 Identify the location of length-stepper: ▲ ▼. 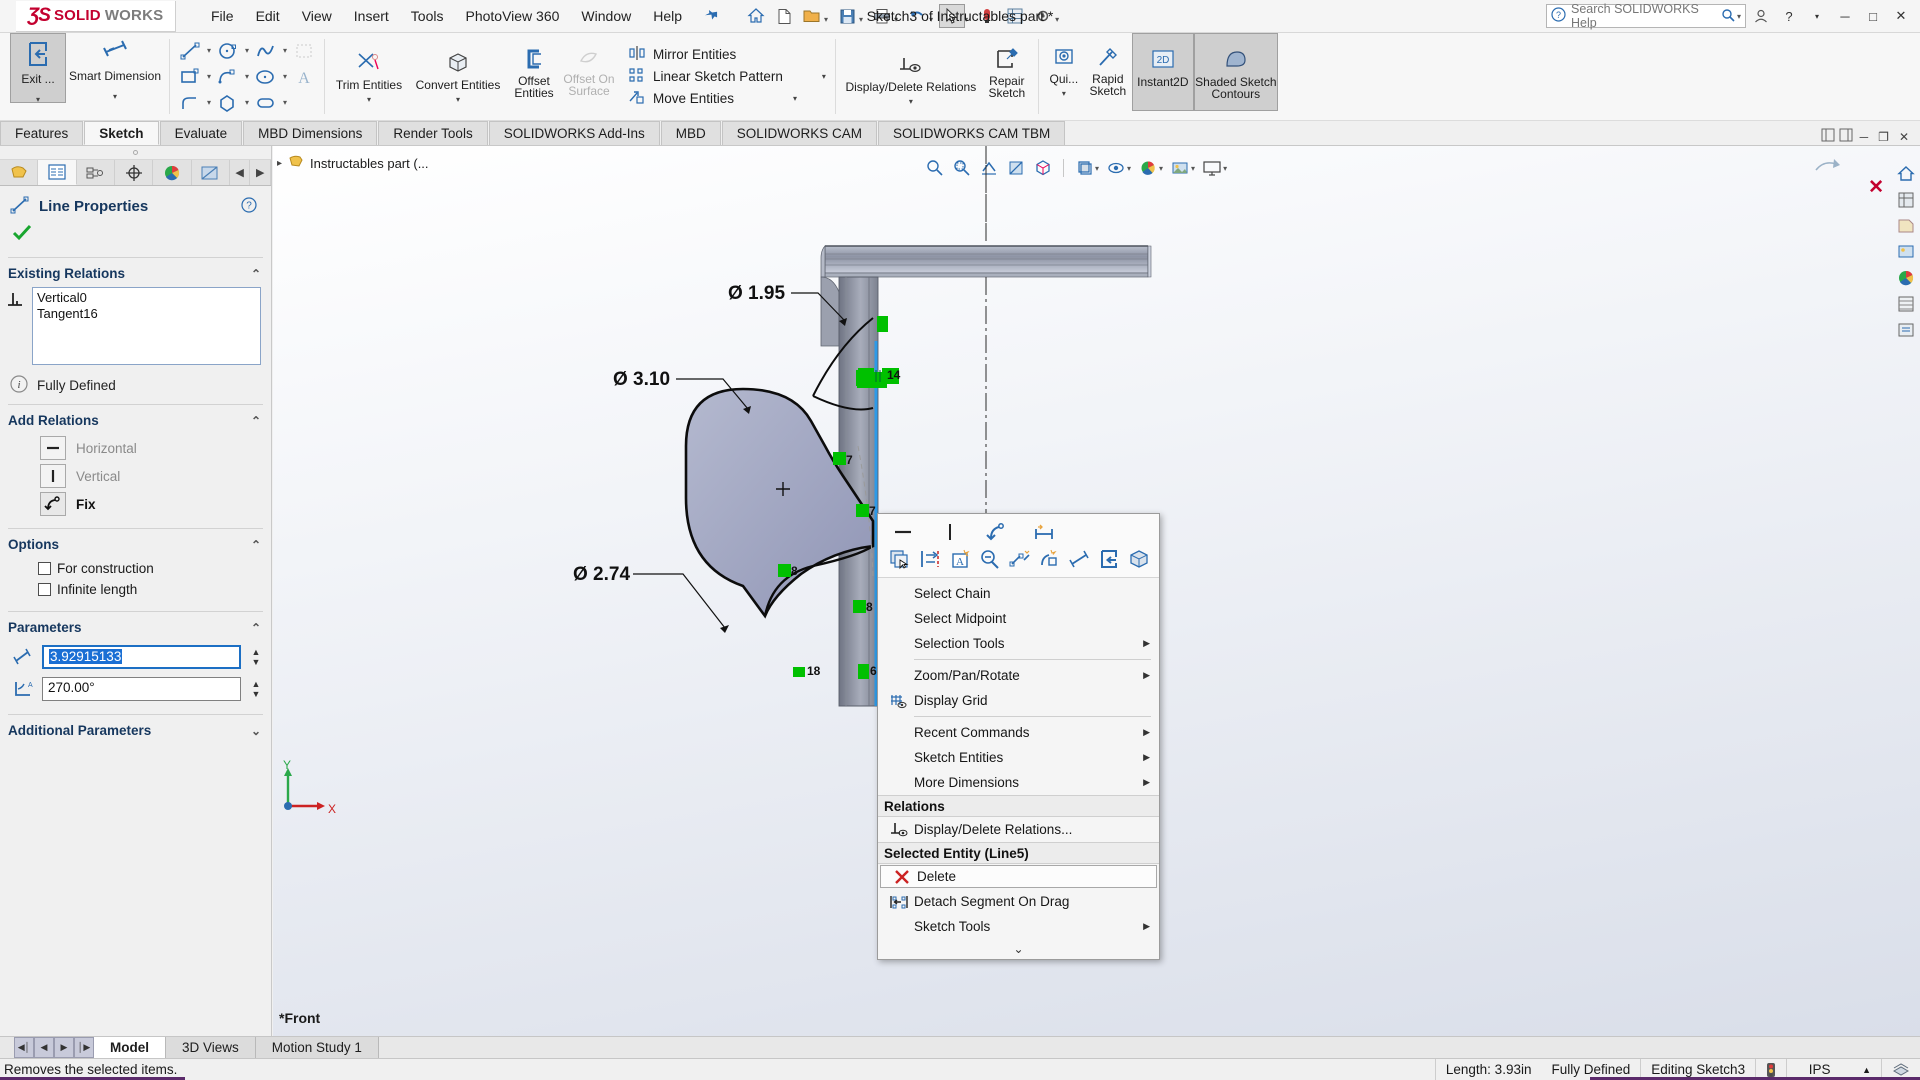
(256, 657).